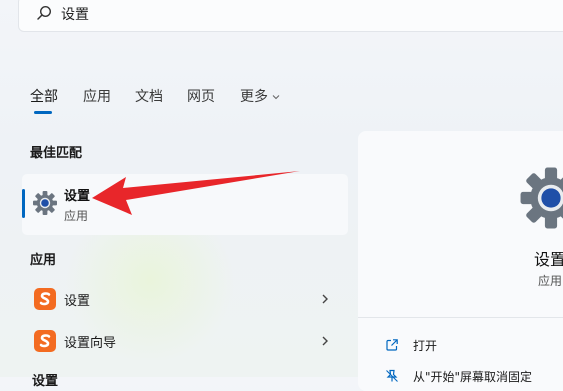  What do you see at coordinates (548, 259) in the screenshot?
I see `detail-title: 设置` at bounding box center [548, 259].